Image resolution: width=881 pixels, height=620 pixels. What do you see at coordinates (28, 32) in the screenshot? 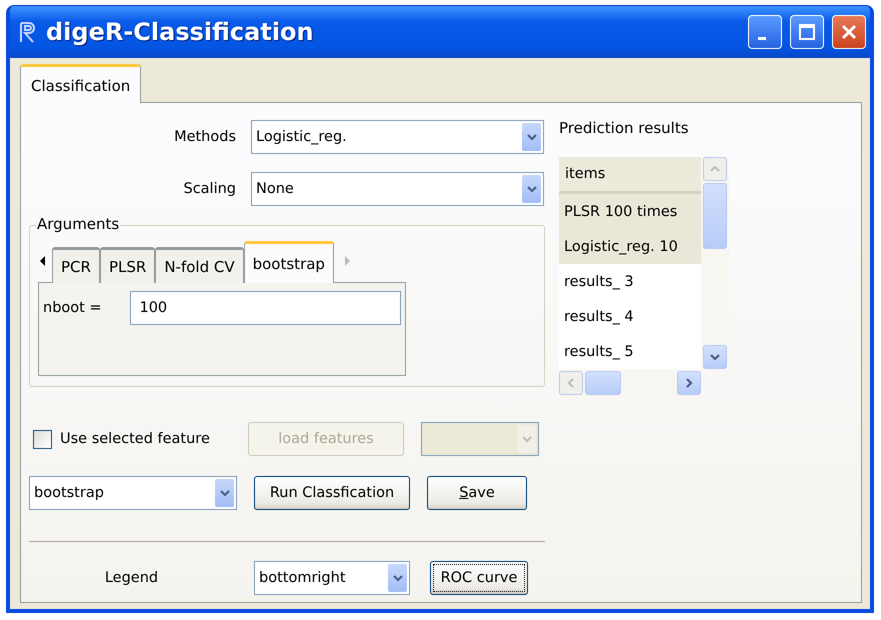
I see `r-logo-icon` at bounding box center [28, 32].